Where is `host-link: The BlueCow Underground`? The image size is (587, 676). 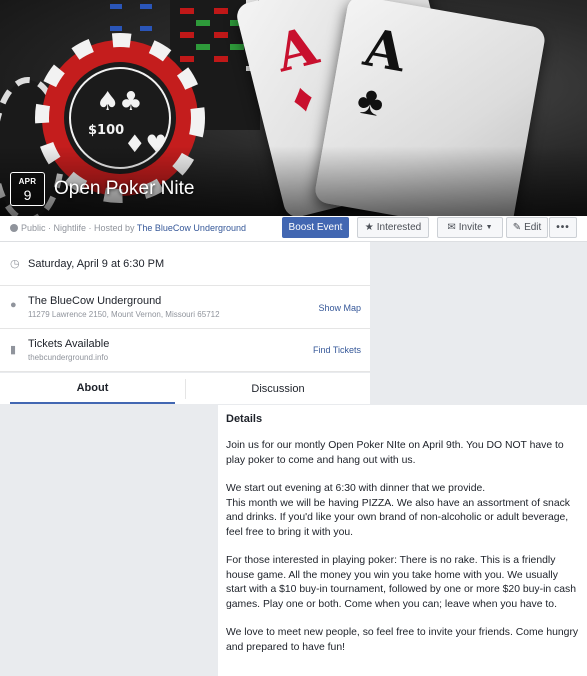 host-link: The BlueCow Underground is located at coordinates (191, 228).